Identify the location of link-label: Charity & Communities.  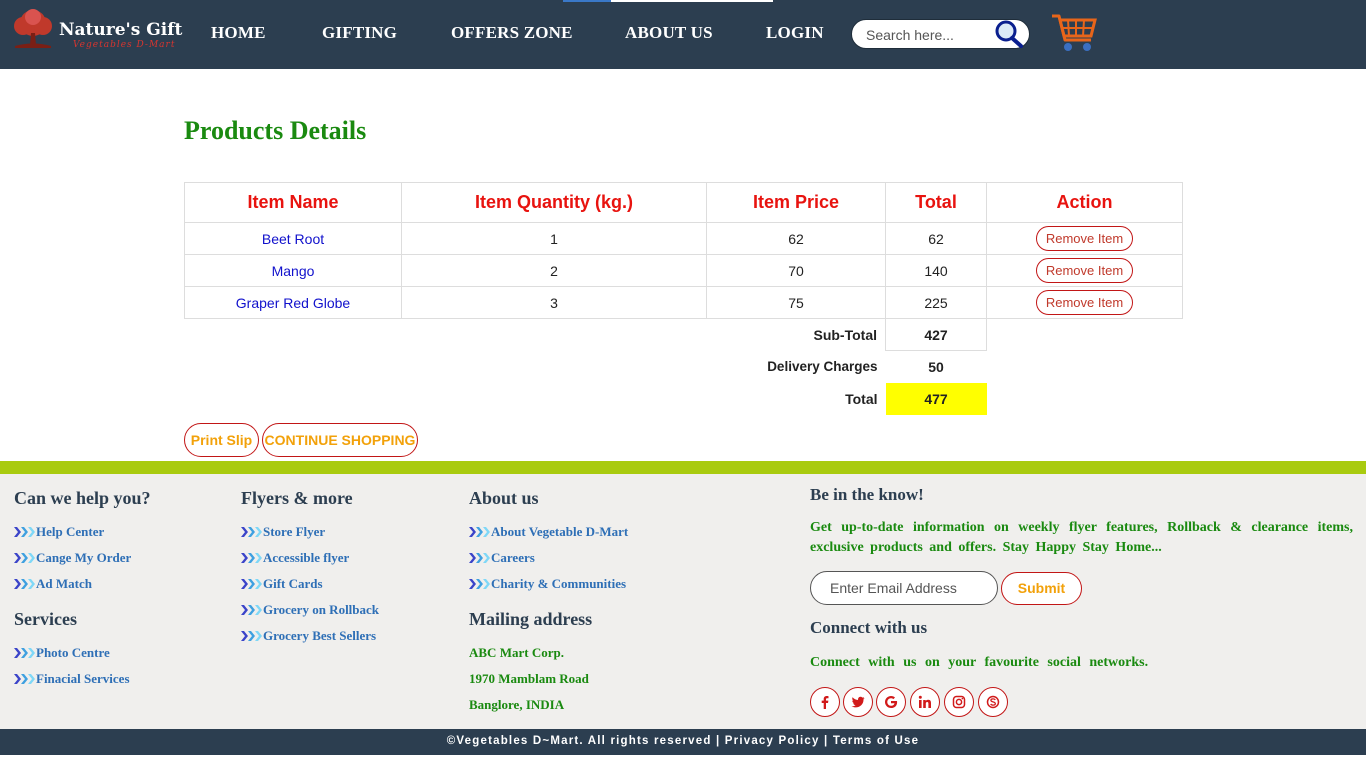
(559, 583).